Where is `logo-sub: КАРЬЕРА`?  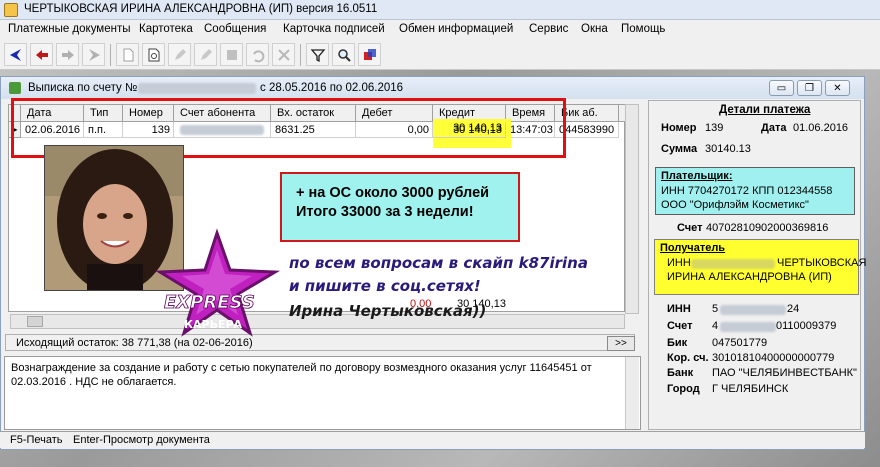
logo-sub: КАРЬЕРА is located at coordinates (213, 324).